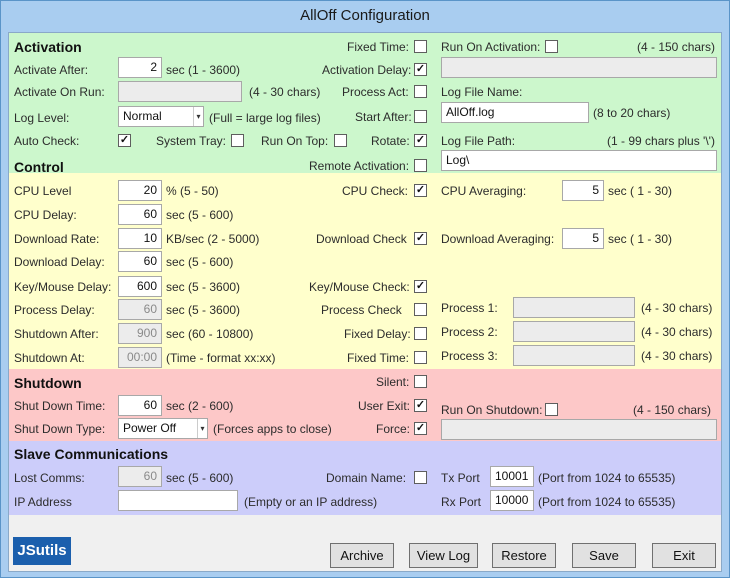 The width and height of the screenshot is (730, 578). Describe the element at coordinates (420, 46) in the screenshot. I see `fixed-time-checkbox` at that location.